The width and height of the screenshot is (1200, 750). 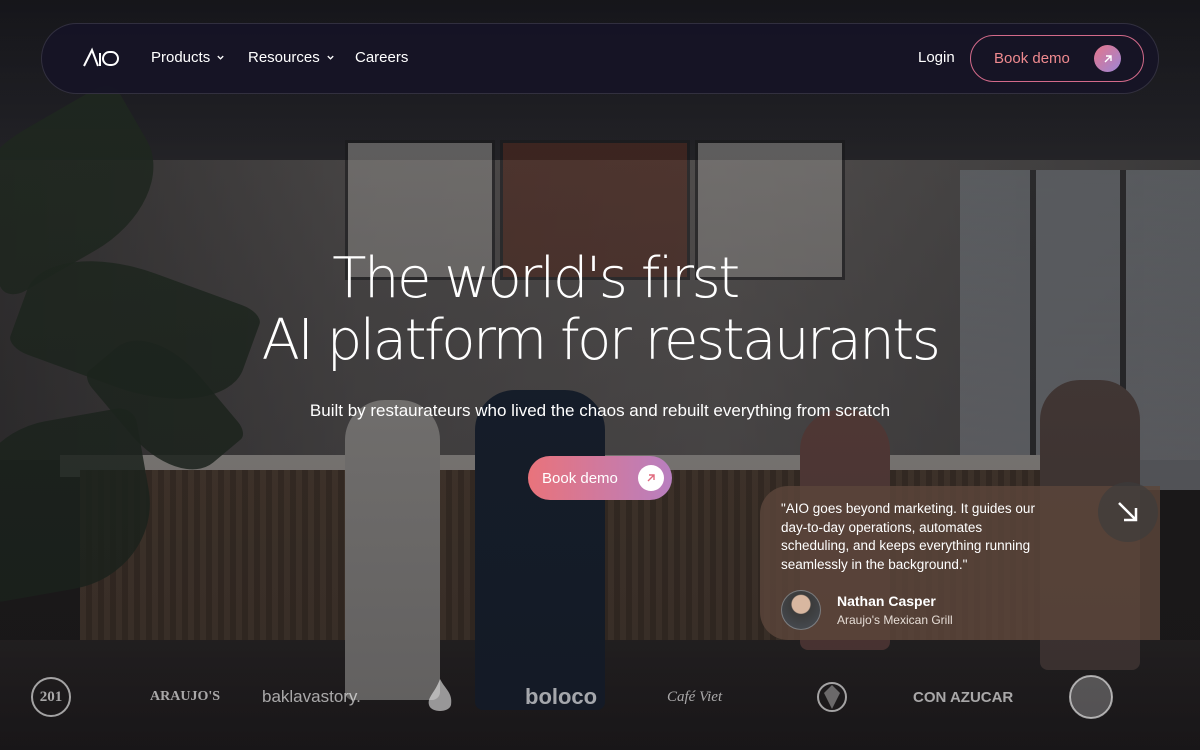 I want to click on hero-title-line1: The world's first, so click(x=536, y=278).